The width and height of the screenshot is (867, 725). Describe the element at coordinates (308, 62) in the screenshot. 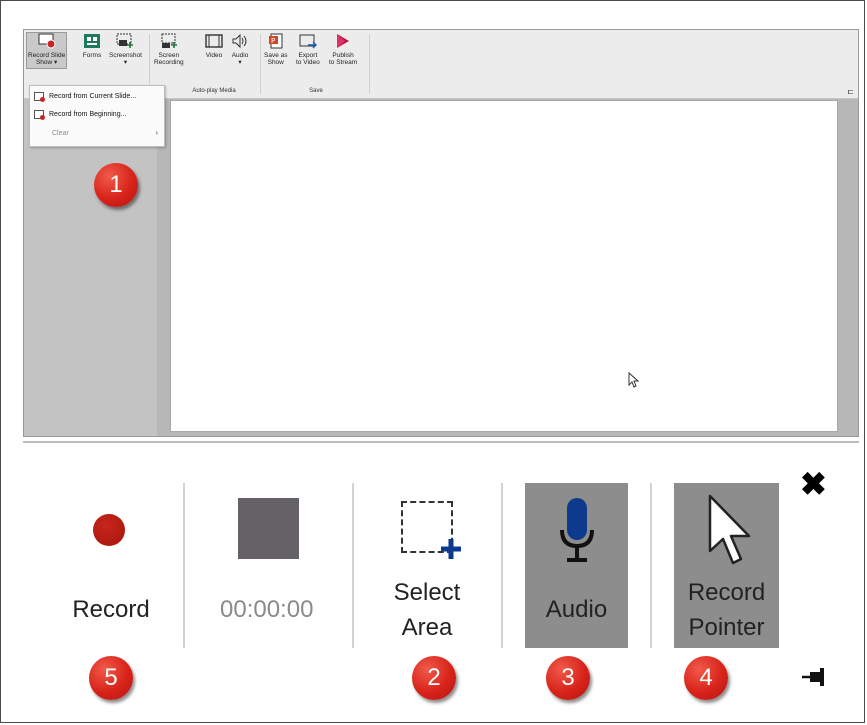

I see `ribbon-label: to Video` at that location.